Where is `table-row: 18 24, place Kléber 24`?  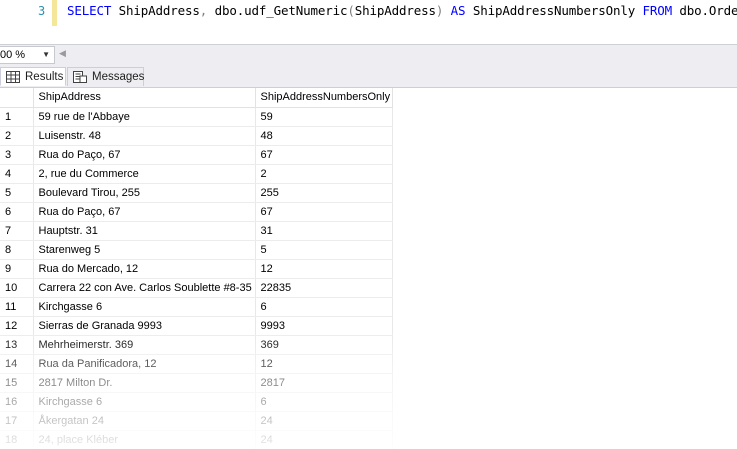 table-row: 18 24, place Kléber 24 is located at coordinates (196, 439).